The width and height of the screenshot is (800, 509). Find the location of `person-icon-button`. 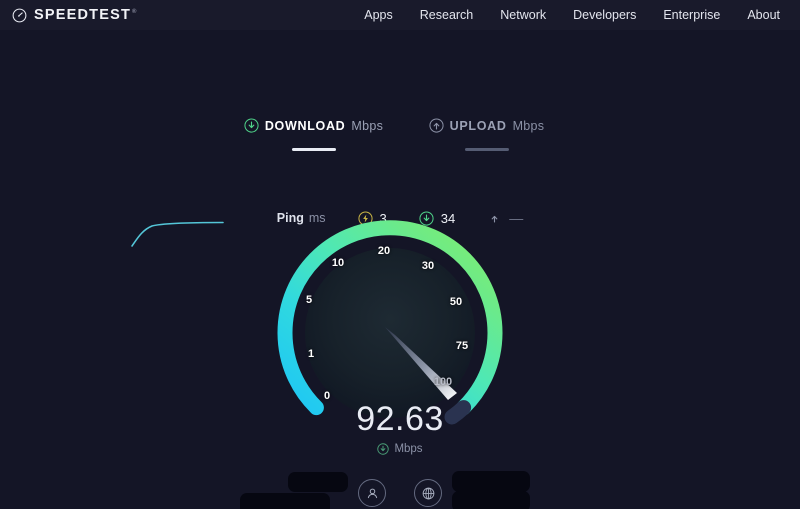

person-icon-button is located at coordinates (372, 493).